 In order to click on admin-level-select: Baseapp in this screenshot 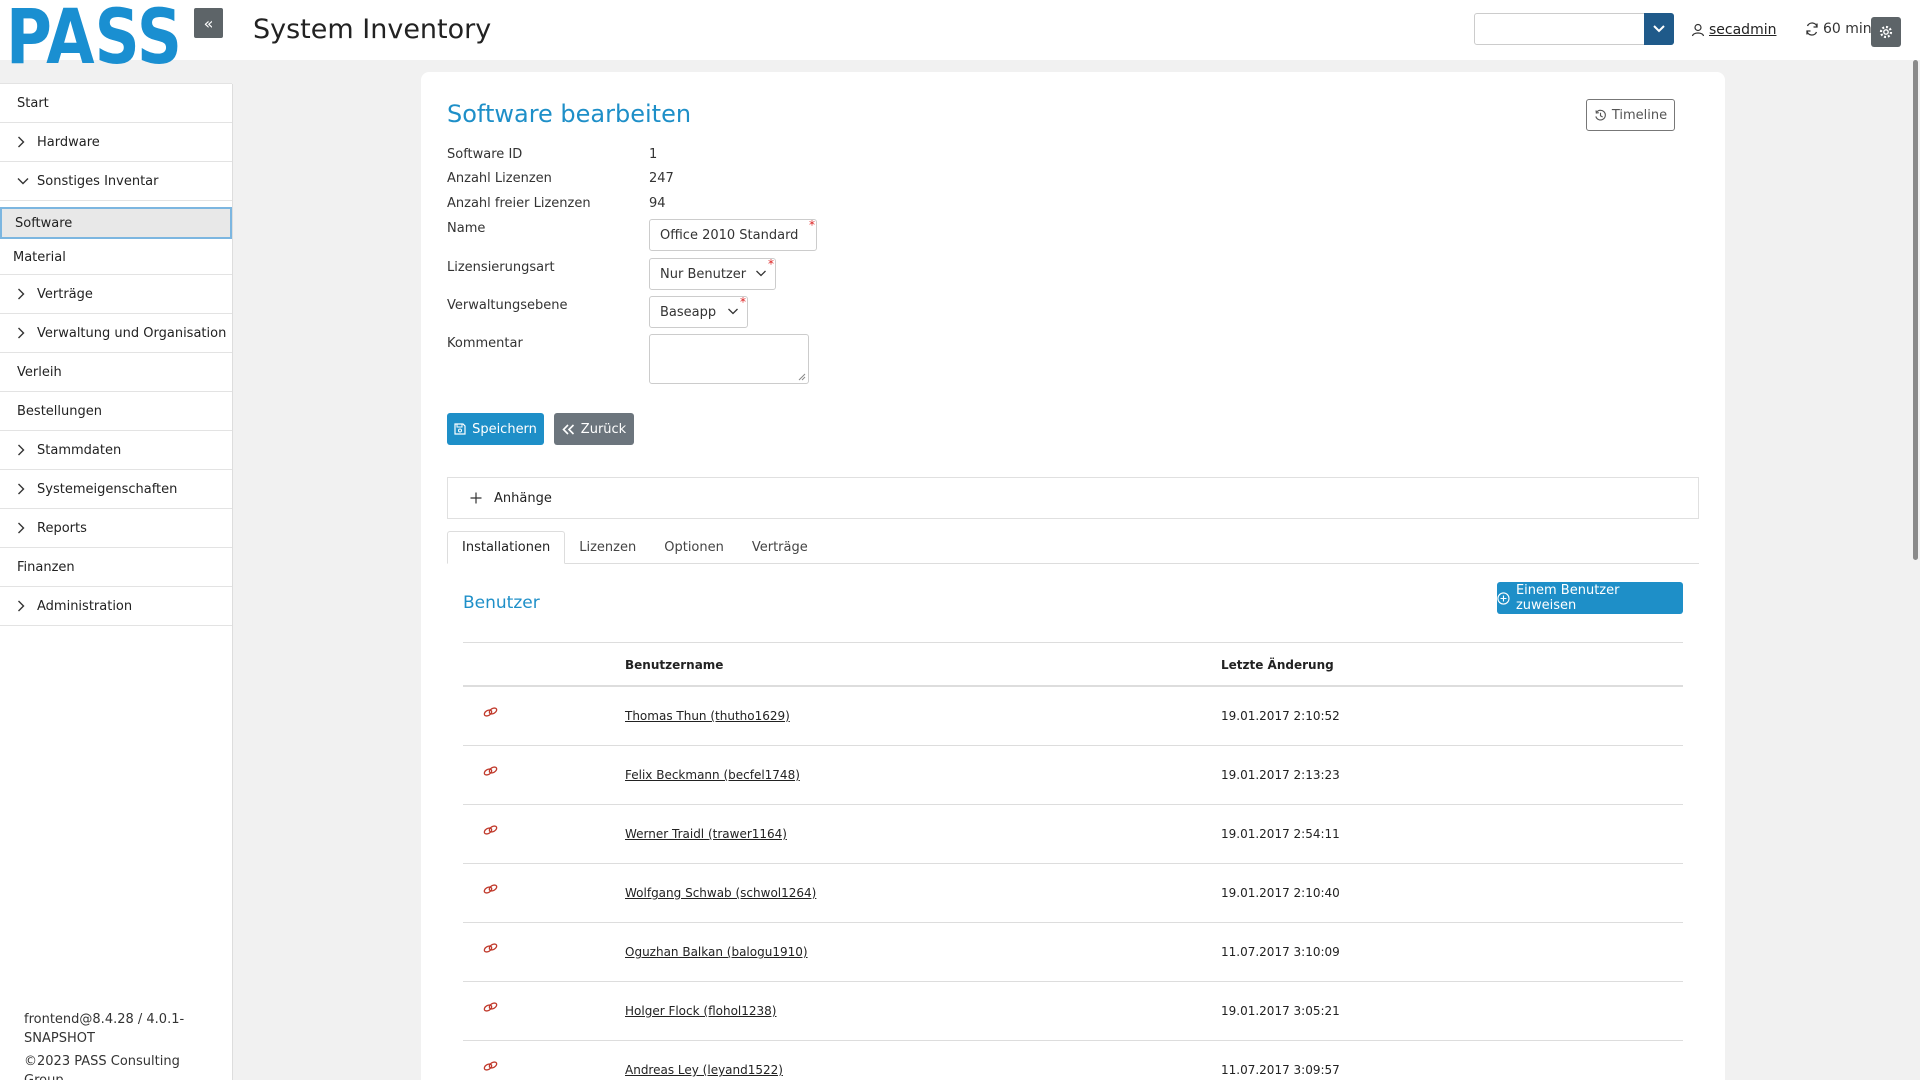, I will do `click(698, 312)`.